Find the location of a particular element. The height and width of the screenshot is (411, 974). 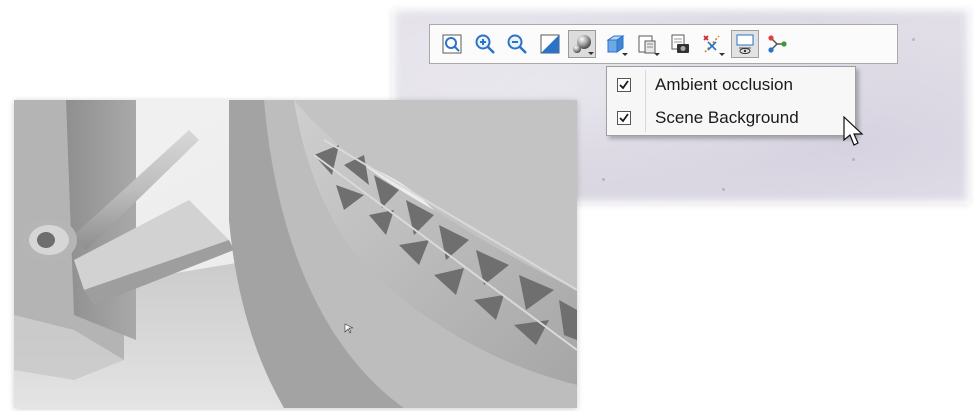

display-style-button is located at coordinates (615, 44).